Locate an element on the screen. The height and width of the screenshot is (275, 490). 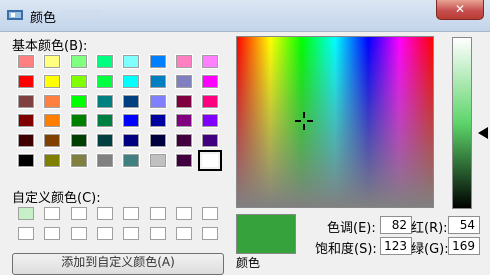
red-input: 54 is located at coordinates (464, 225).